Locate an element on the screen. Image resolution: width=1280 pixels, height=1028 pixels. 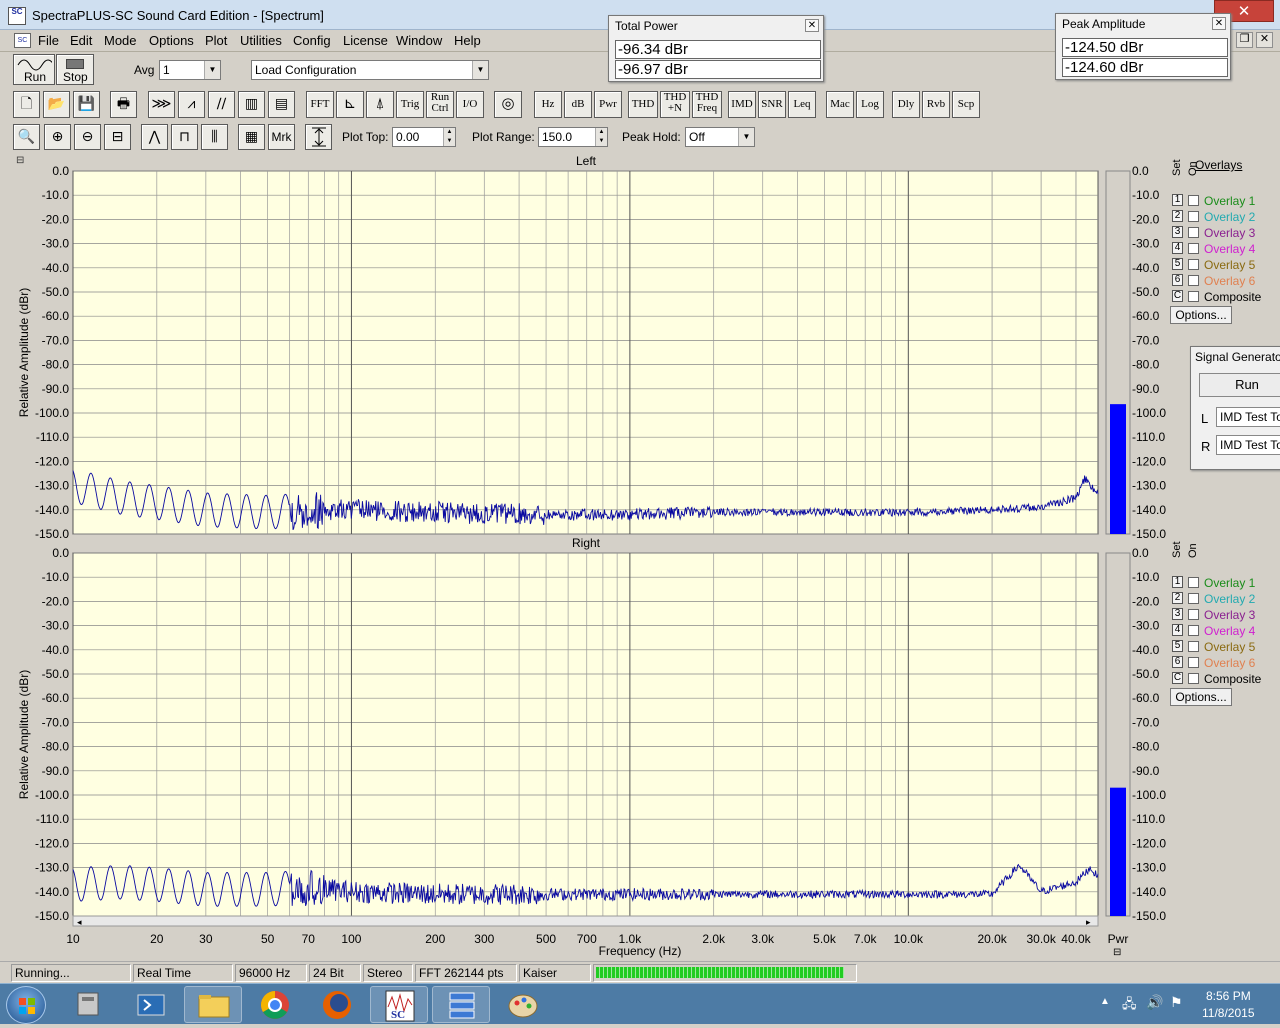
mode-i-o-button: I/O is located at coordinates (470, 104).